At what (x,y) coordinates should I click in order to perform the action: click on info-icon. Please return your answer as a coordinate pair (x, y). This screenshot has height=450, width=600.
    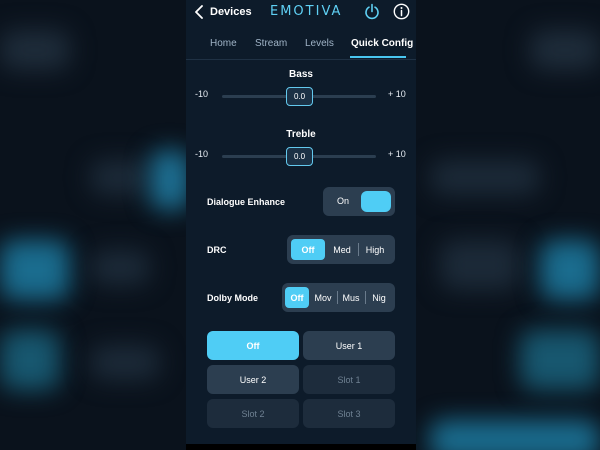
    Looking at the image, I should click on (401, 11).